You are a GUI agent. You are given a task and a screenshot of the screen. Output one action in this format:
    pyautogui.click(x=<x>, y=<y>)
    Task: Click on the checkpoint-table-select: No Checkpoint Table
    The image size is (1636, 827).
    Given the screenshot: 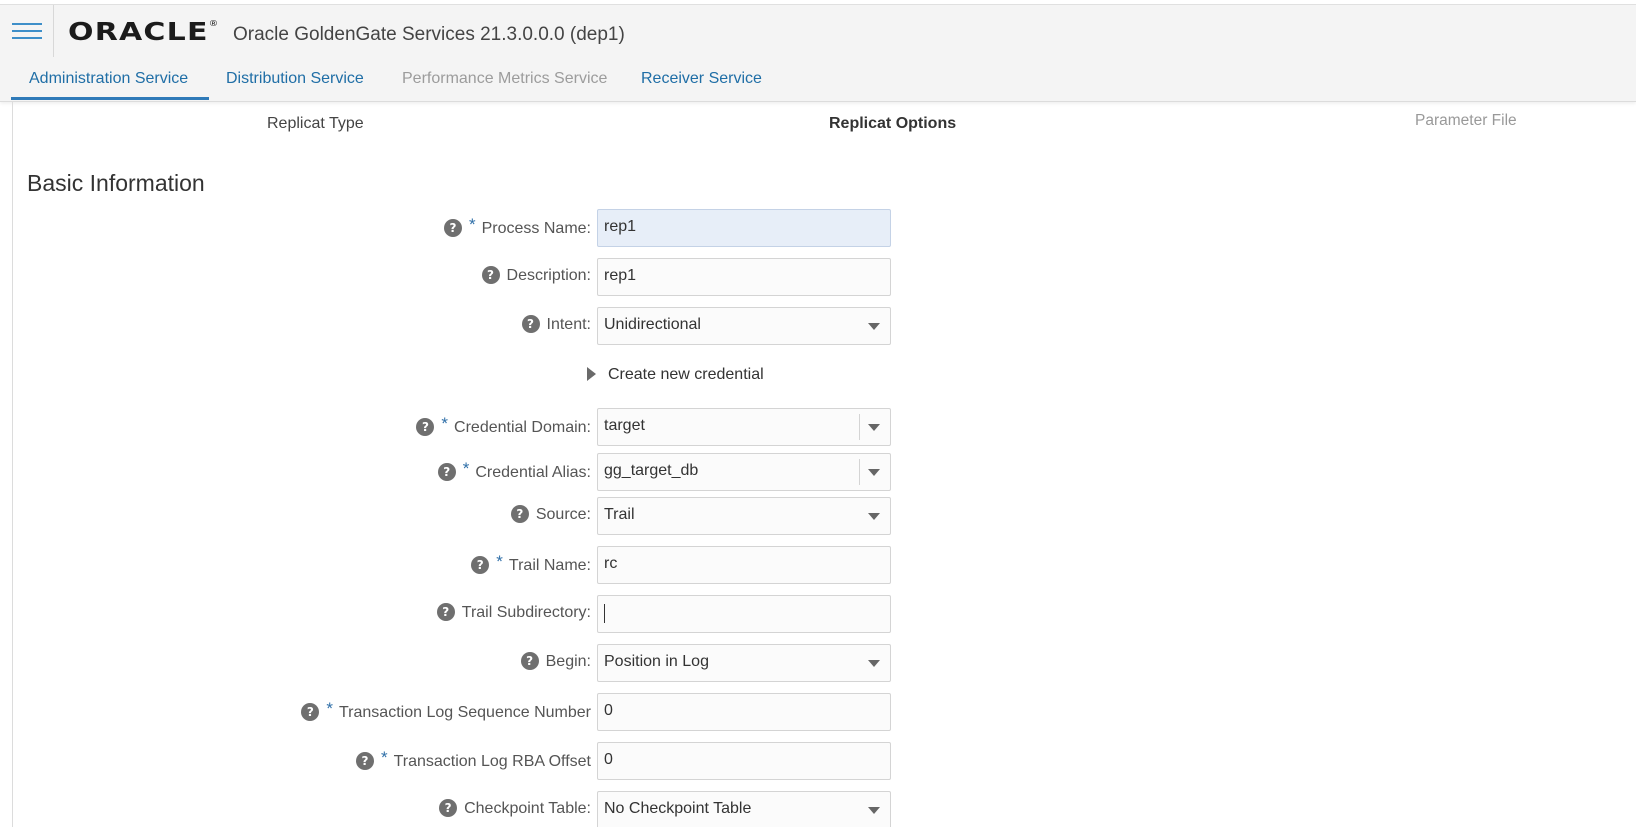 What is the action you would take?
    pyautogui.click(x=744, y=809)
    